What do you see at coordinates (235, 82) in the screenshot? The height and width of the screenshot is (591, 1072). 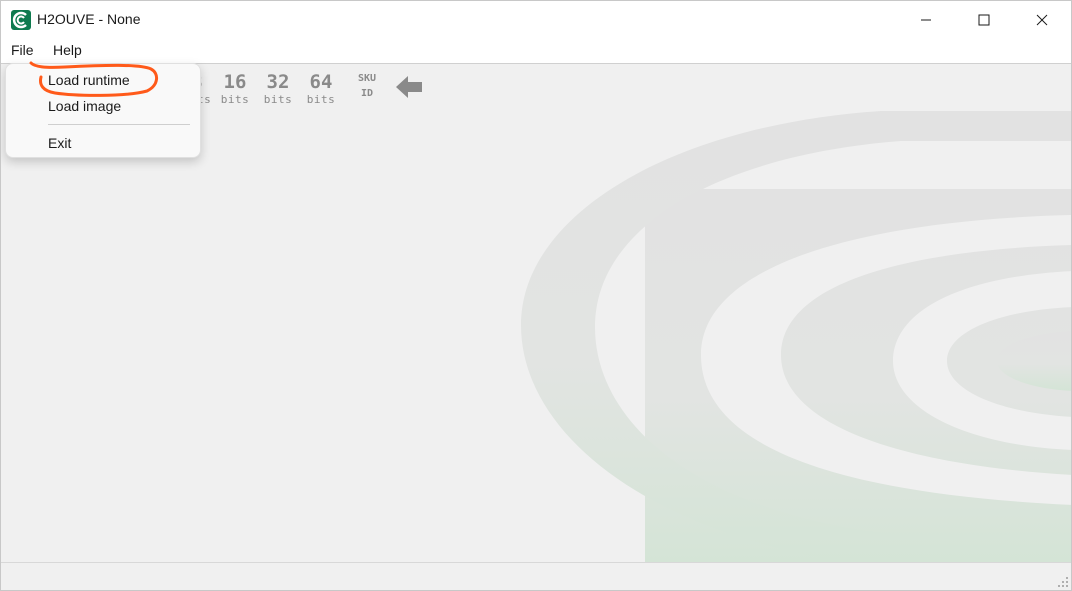 I see `toolbar-16bit-number: 16` at bounding box center [235, 82].